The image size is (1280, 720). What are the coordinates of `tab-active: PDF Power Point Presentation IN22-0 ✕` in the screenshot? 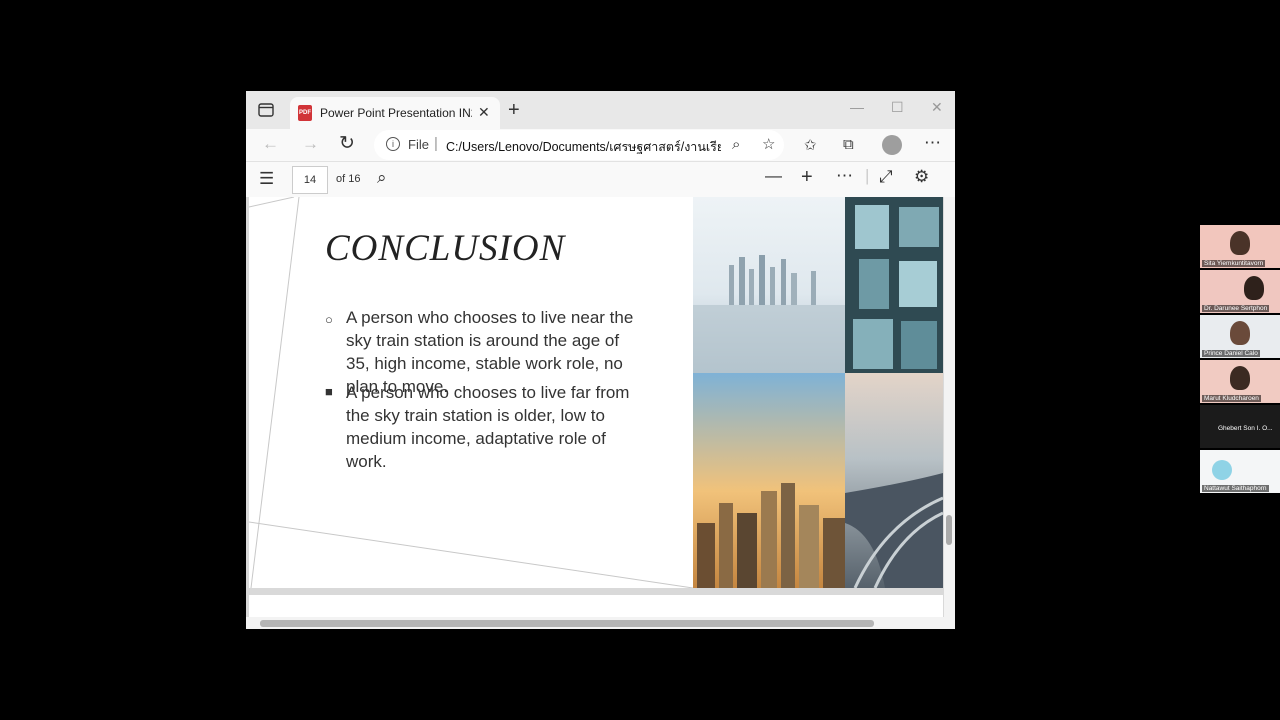 It's located at (395, 113).